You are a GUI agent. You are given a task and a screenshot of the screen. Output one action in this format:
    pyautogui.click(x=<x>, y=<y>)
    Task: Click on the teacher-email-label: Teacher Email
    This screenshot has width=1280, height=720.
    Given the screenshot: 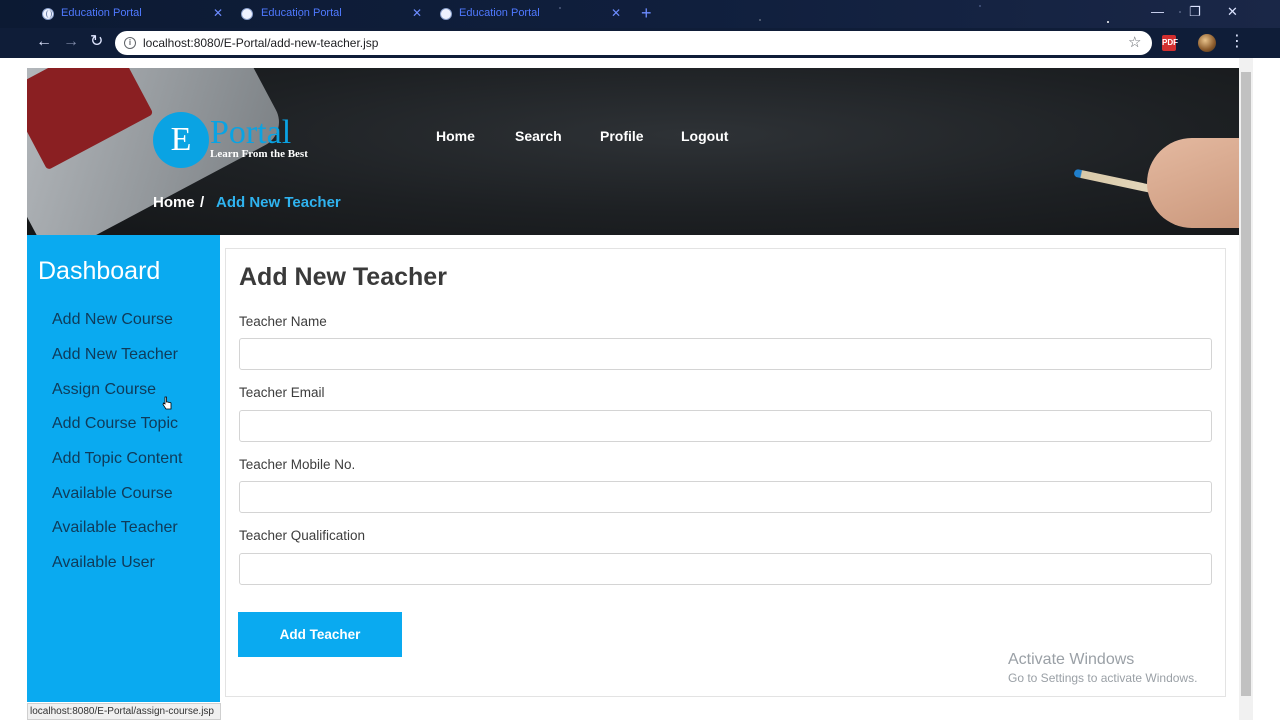 What is the action you would take?
    pyautogui.click(x=282, y=392)
    